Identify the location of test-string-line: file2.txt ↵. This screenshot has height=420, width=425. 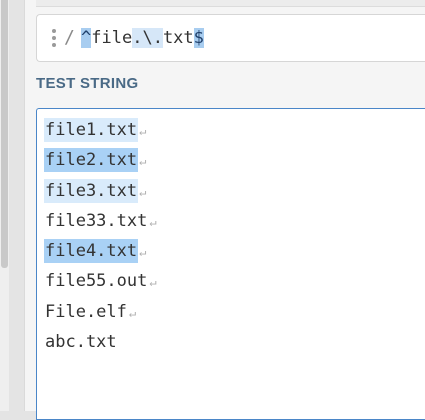
(100, 163).